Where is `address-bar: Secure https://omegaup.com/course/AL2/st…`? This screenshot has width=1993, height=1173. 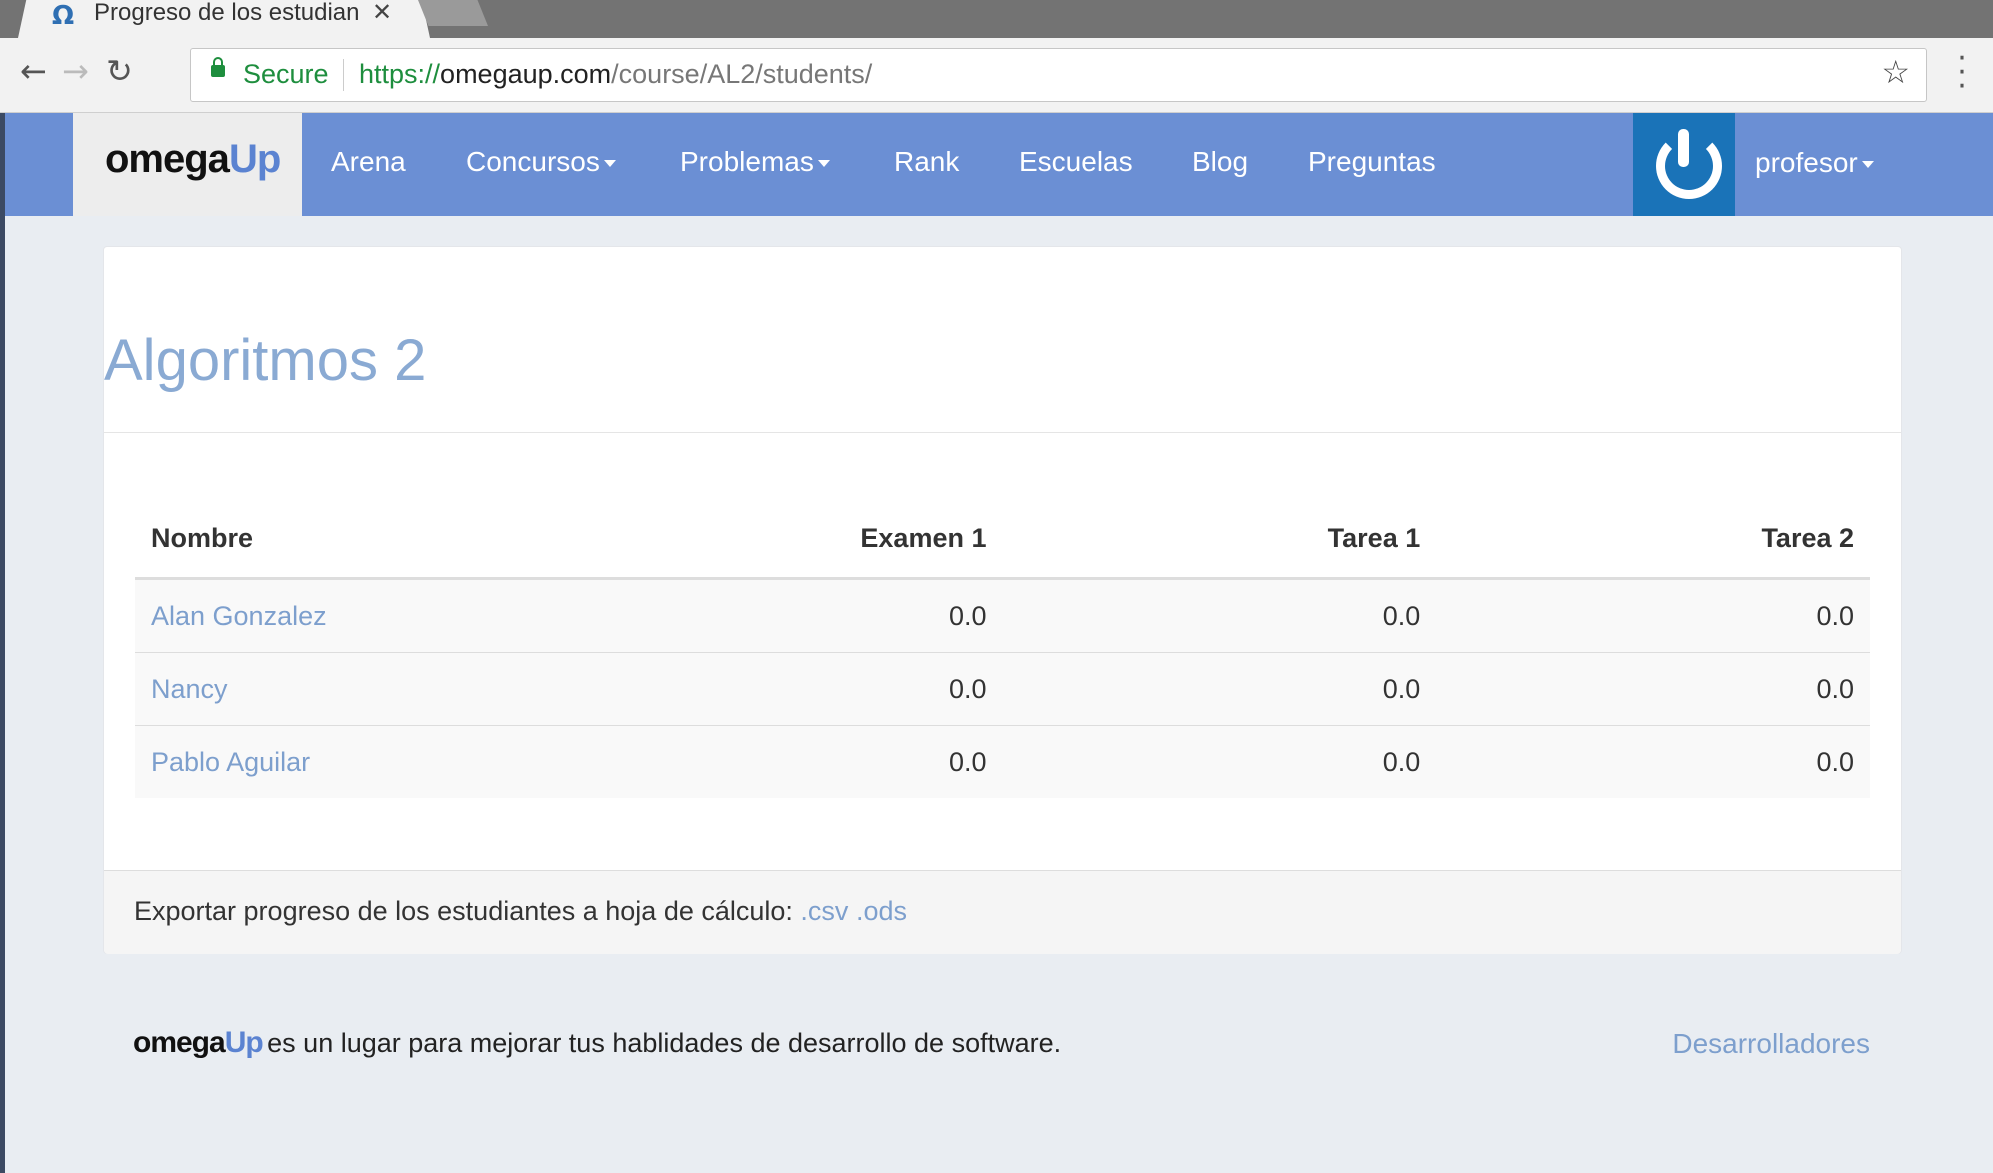
address-bar: Secure https://omegaup.com/course/AL2/st… is located at coordinates (1058, 75).